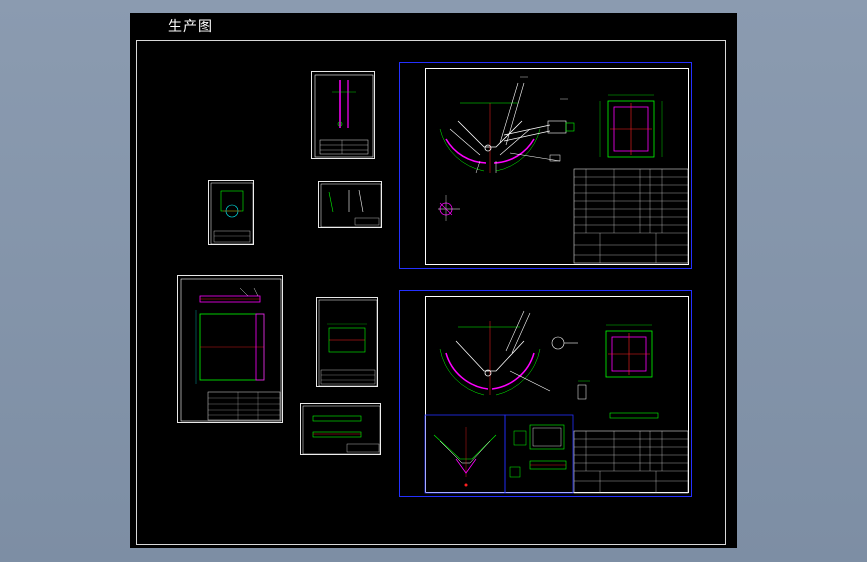  I want to click on sheet-large-assembly-1-drawing, so click(563, 170).